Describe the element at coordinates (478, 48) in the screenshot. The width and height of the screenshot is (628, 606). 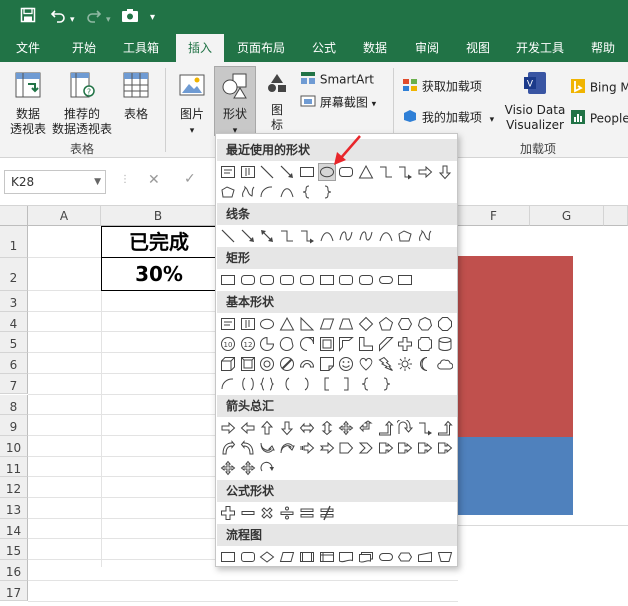
I see `tab-view: 视图` at that location.